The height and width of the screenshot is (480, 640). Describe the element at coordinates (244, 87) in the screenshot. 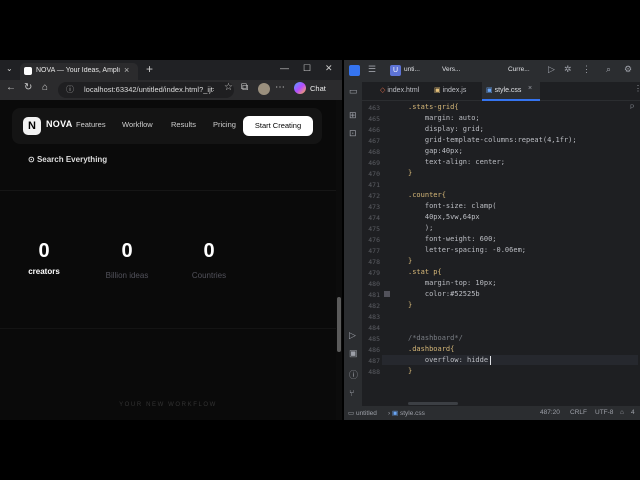

I see `extensions-icon: ⧉` at that location.